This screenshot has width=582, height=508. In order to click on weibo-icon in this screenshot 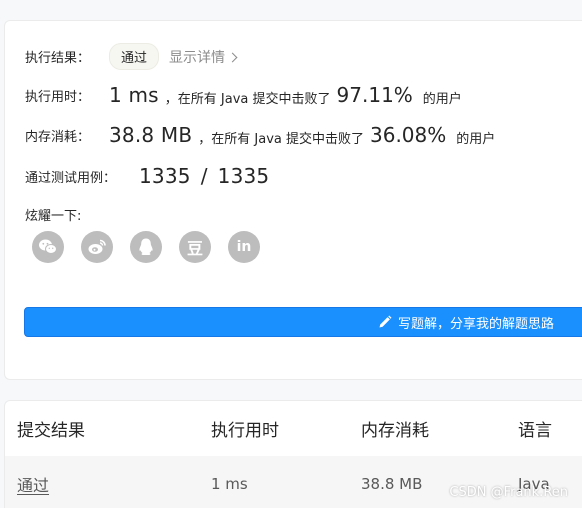, I will do `click(97, 247)`.